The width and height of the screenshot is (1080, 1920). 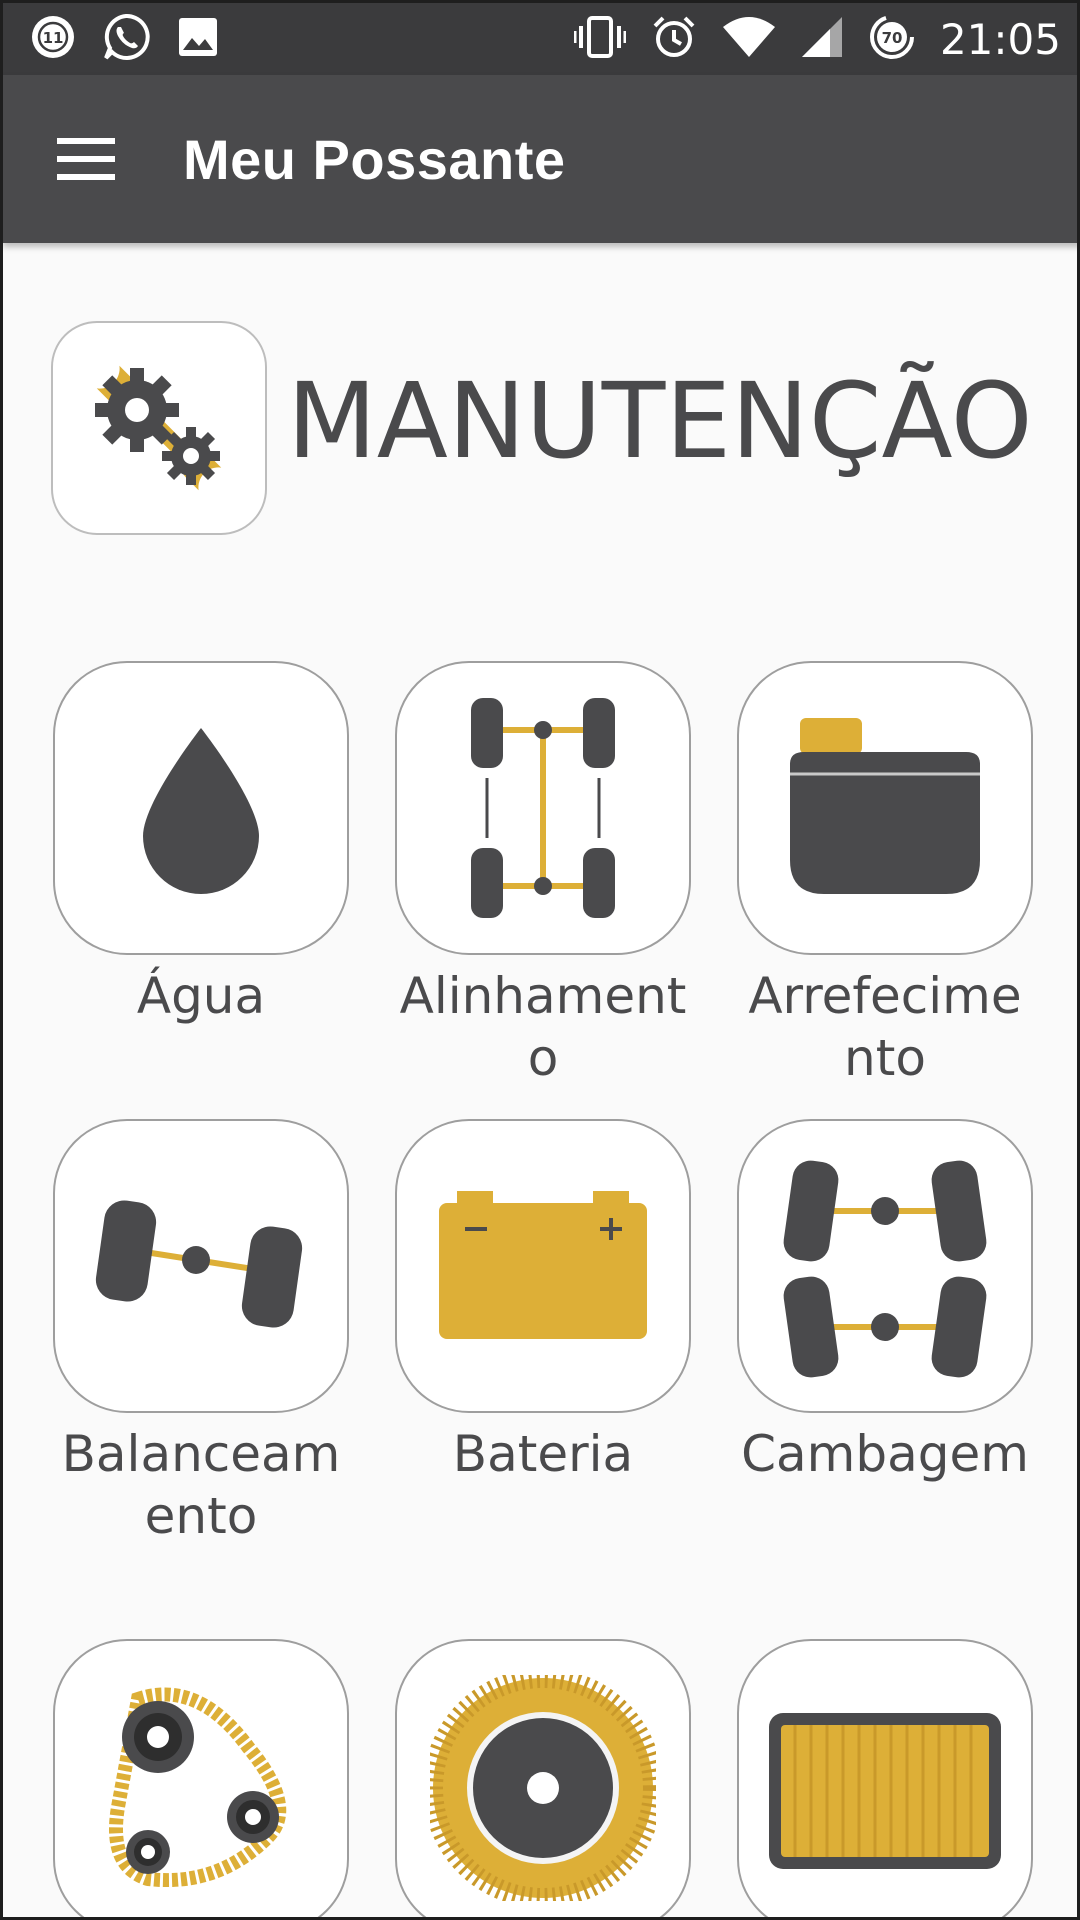 I want to click on vibrate-icon, so click(x=600, y=39).